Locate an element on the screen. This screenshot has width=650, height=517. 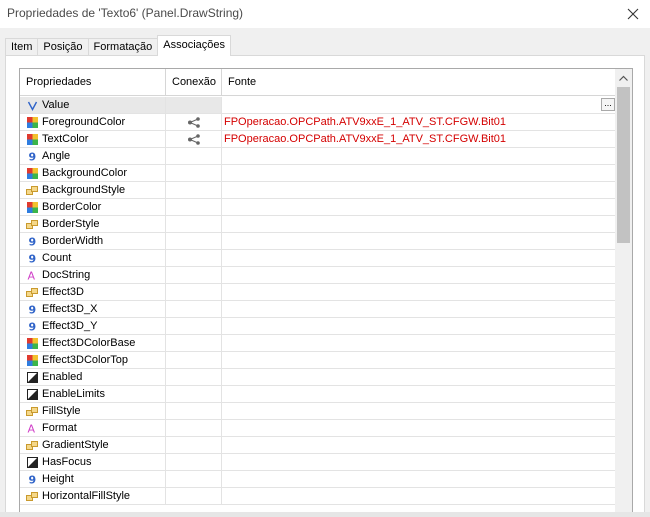
grid-row-docstring: A DocString is located at coordinates (318, 275).